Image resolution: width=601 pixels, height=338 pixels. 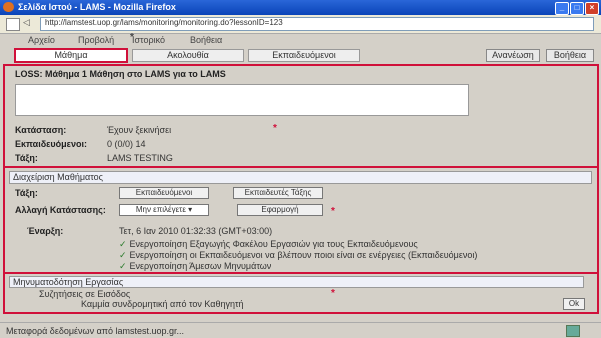 I want to click on status-select: Μην επιλέγετε ▾, so click(x=164, y=210).